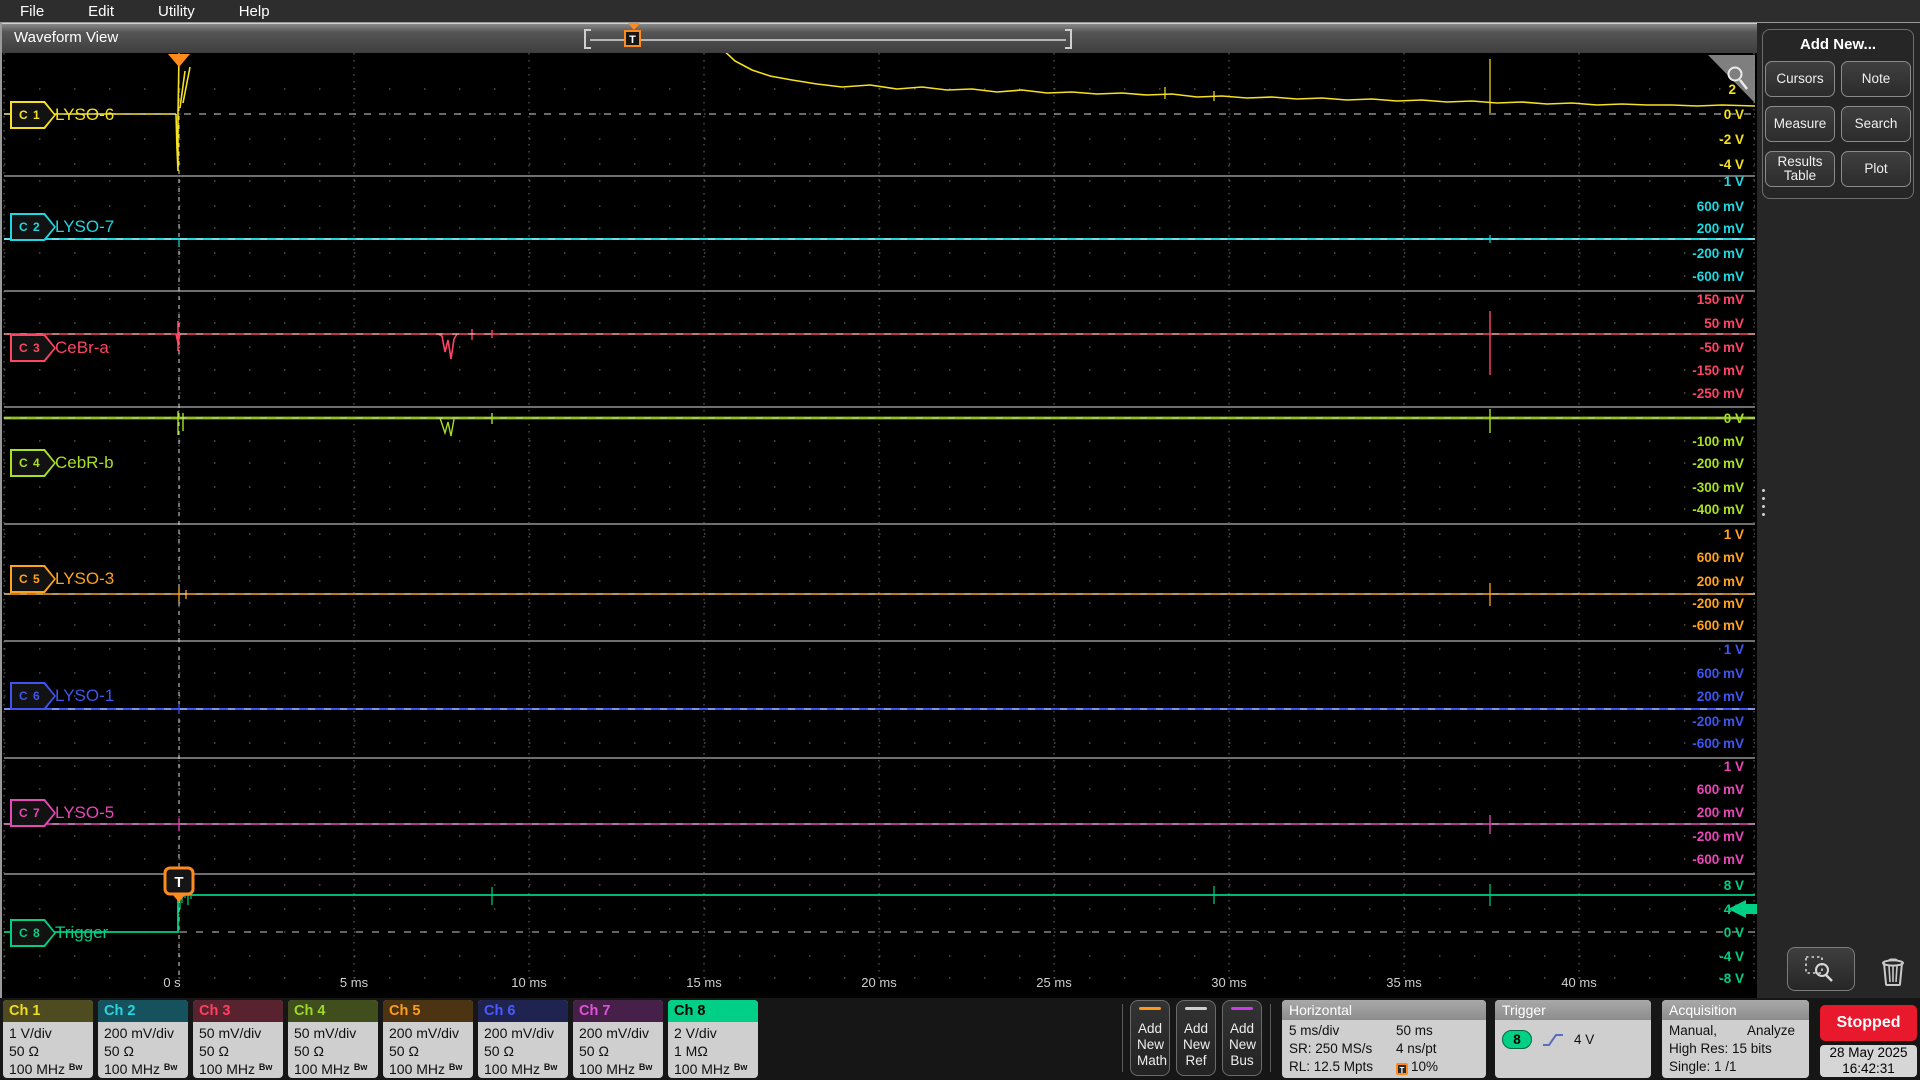 This screenshot has width=1920, height=1080. Describe the element at coordinates (32, 11) in the screenshot. I see `menu-file: File` at that location.